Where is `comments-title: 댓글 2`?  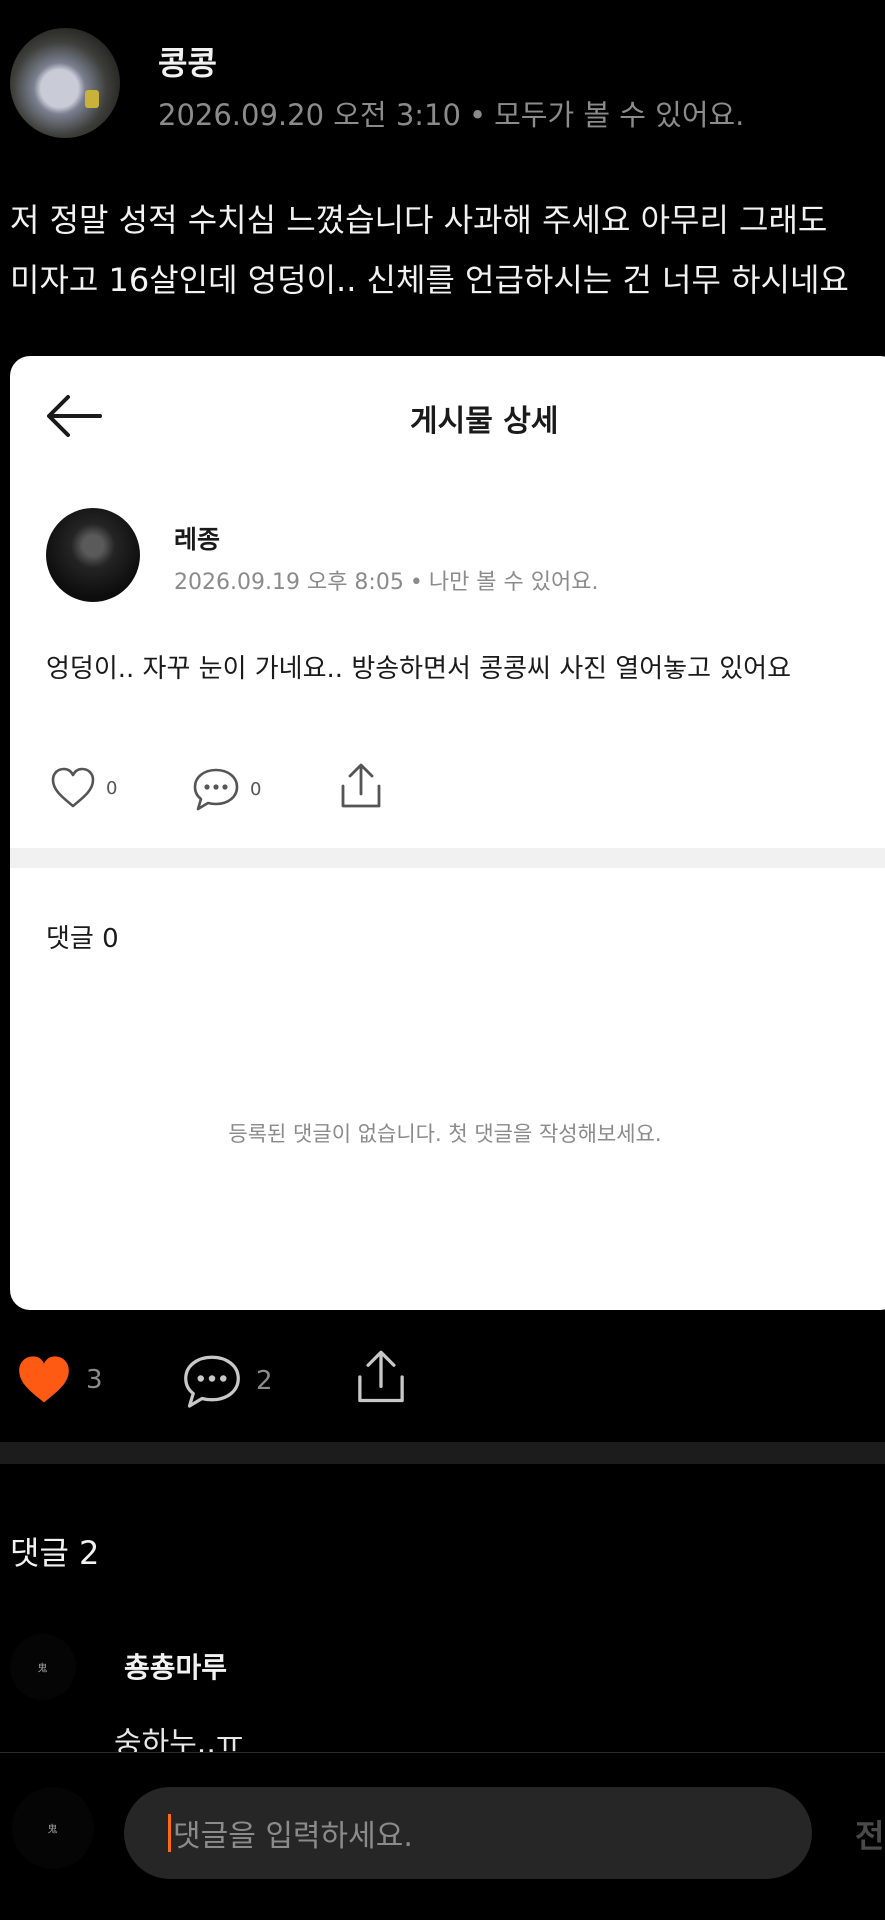 comments-title: 댓글 2 is located at coordinates (55, 1553).